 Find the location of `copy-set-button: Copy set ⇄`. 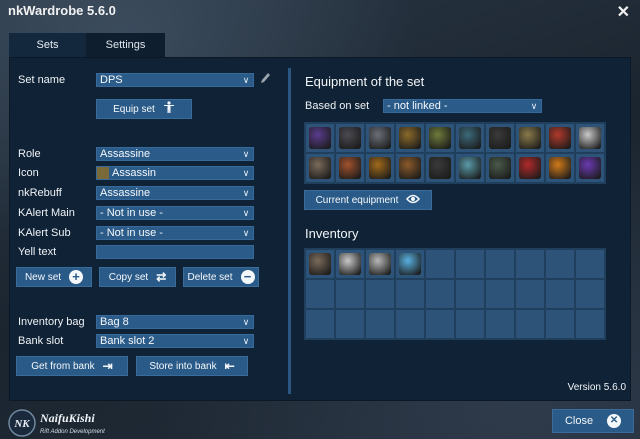

copy-set-button: Copy set ⇄ is located at coordinates (137, 277).